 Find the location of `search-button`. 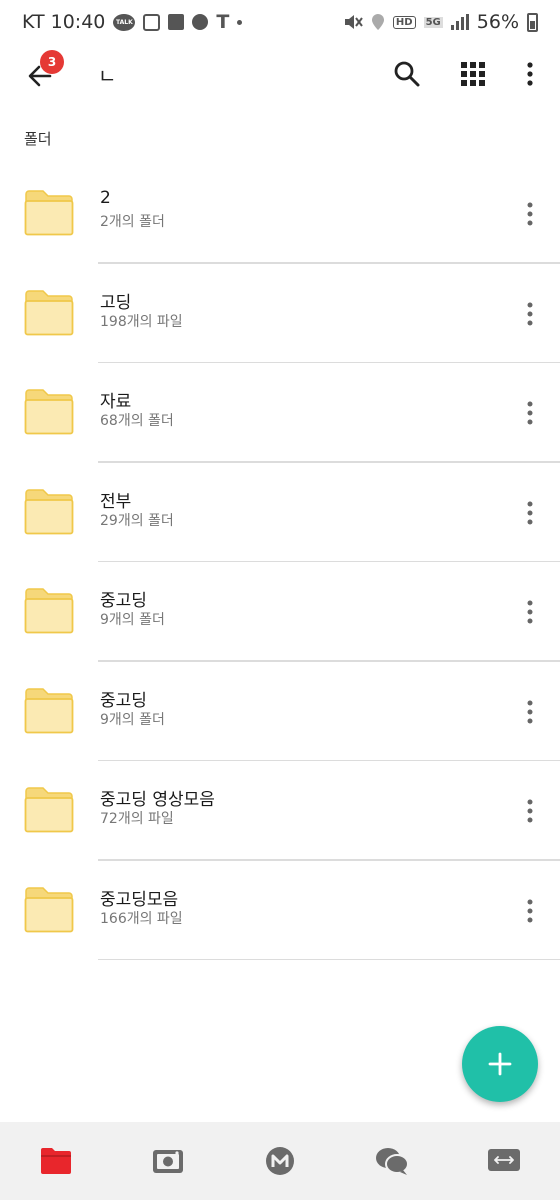

search-button is located at coordinates (407, 74).